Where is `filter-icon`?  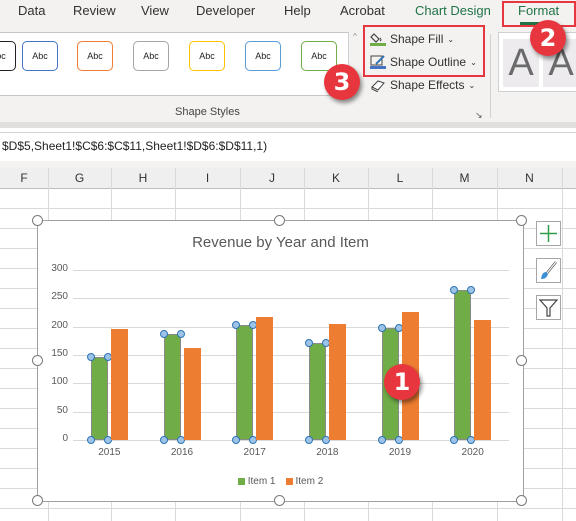 filter-icon is located at coordinates (548, 308).